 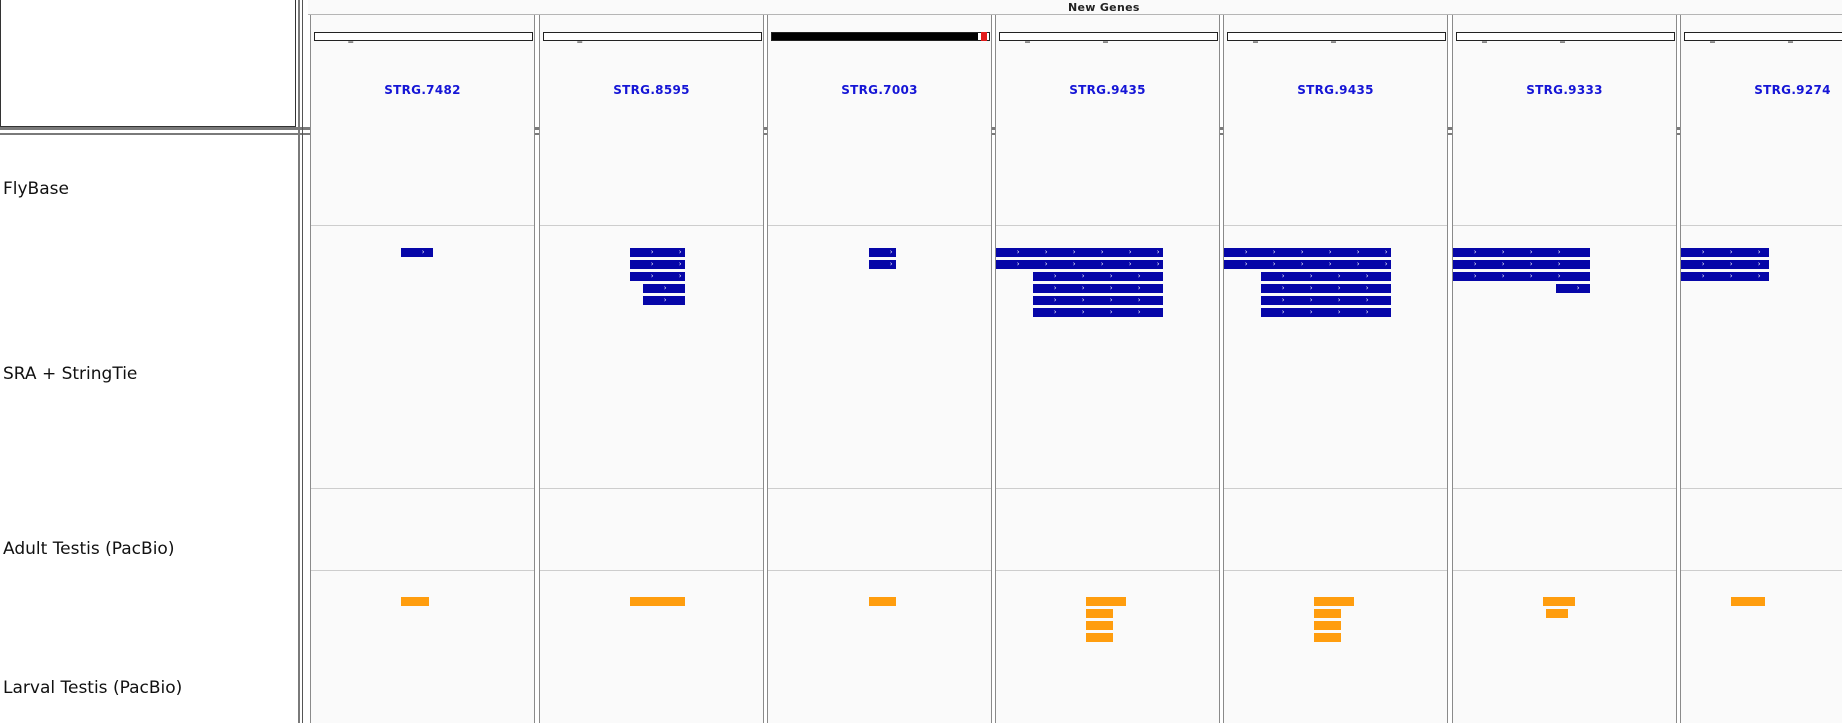 What do you see at coordinates (1761, 90) in the screenshot?
I see `gene-name-label: STRG.9274` at bounding box center [1761, 90].